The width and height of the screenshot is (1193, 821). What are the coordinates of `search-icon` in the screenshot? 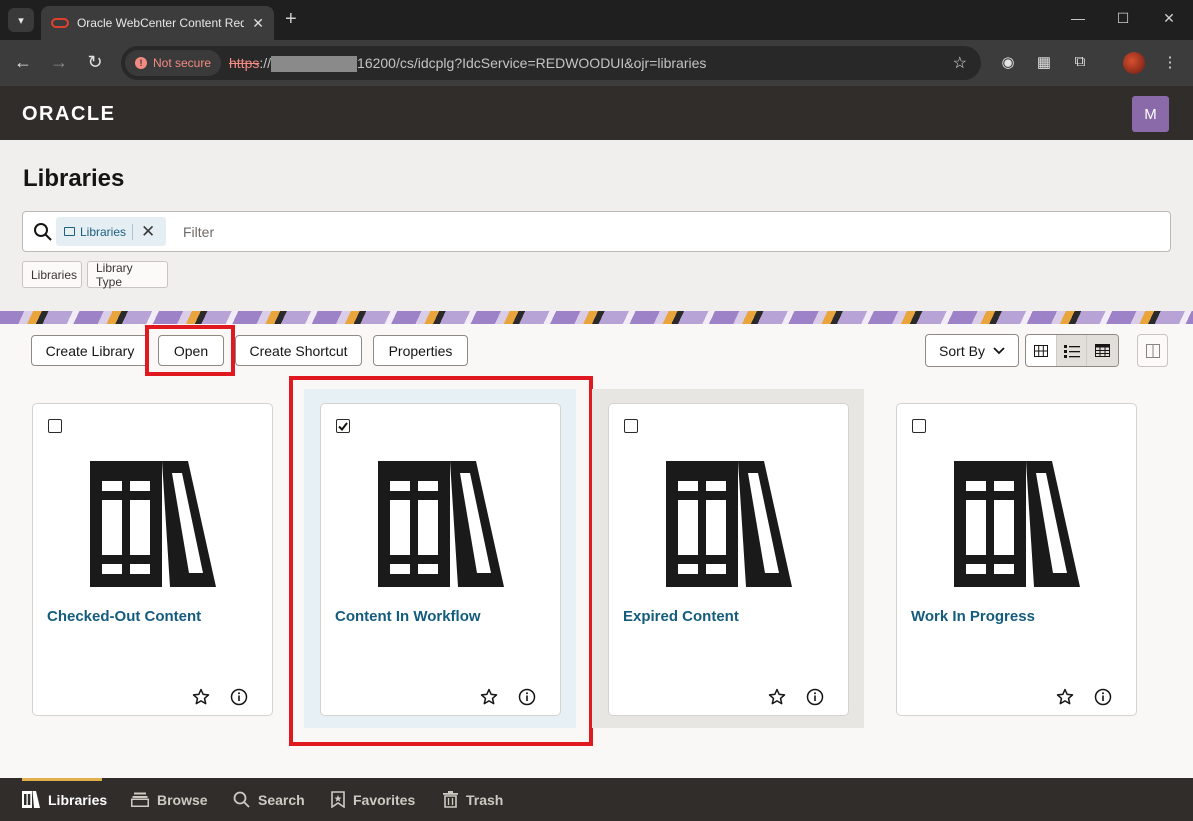 It's located at (43, 232).